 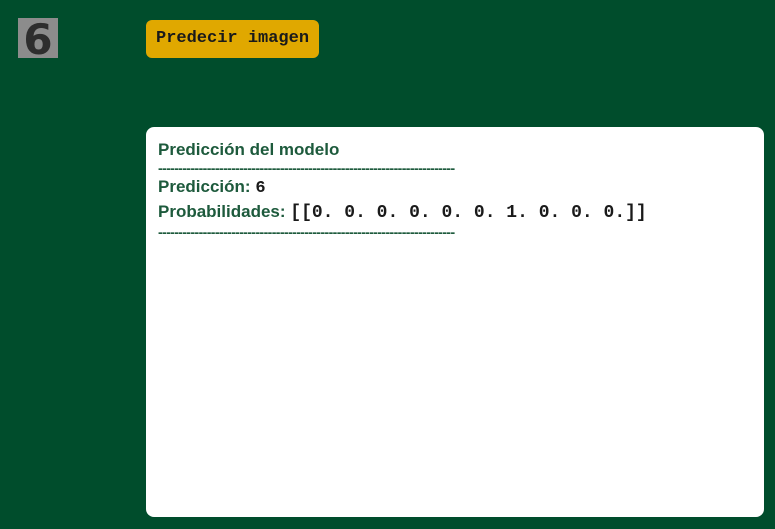 I want to click on probabilities-label: Probabilidades:, so click(x=222, y=211).